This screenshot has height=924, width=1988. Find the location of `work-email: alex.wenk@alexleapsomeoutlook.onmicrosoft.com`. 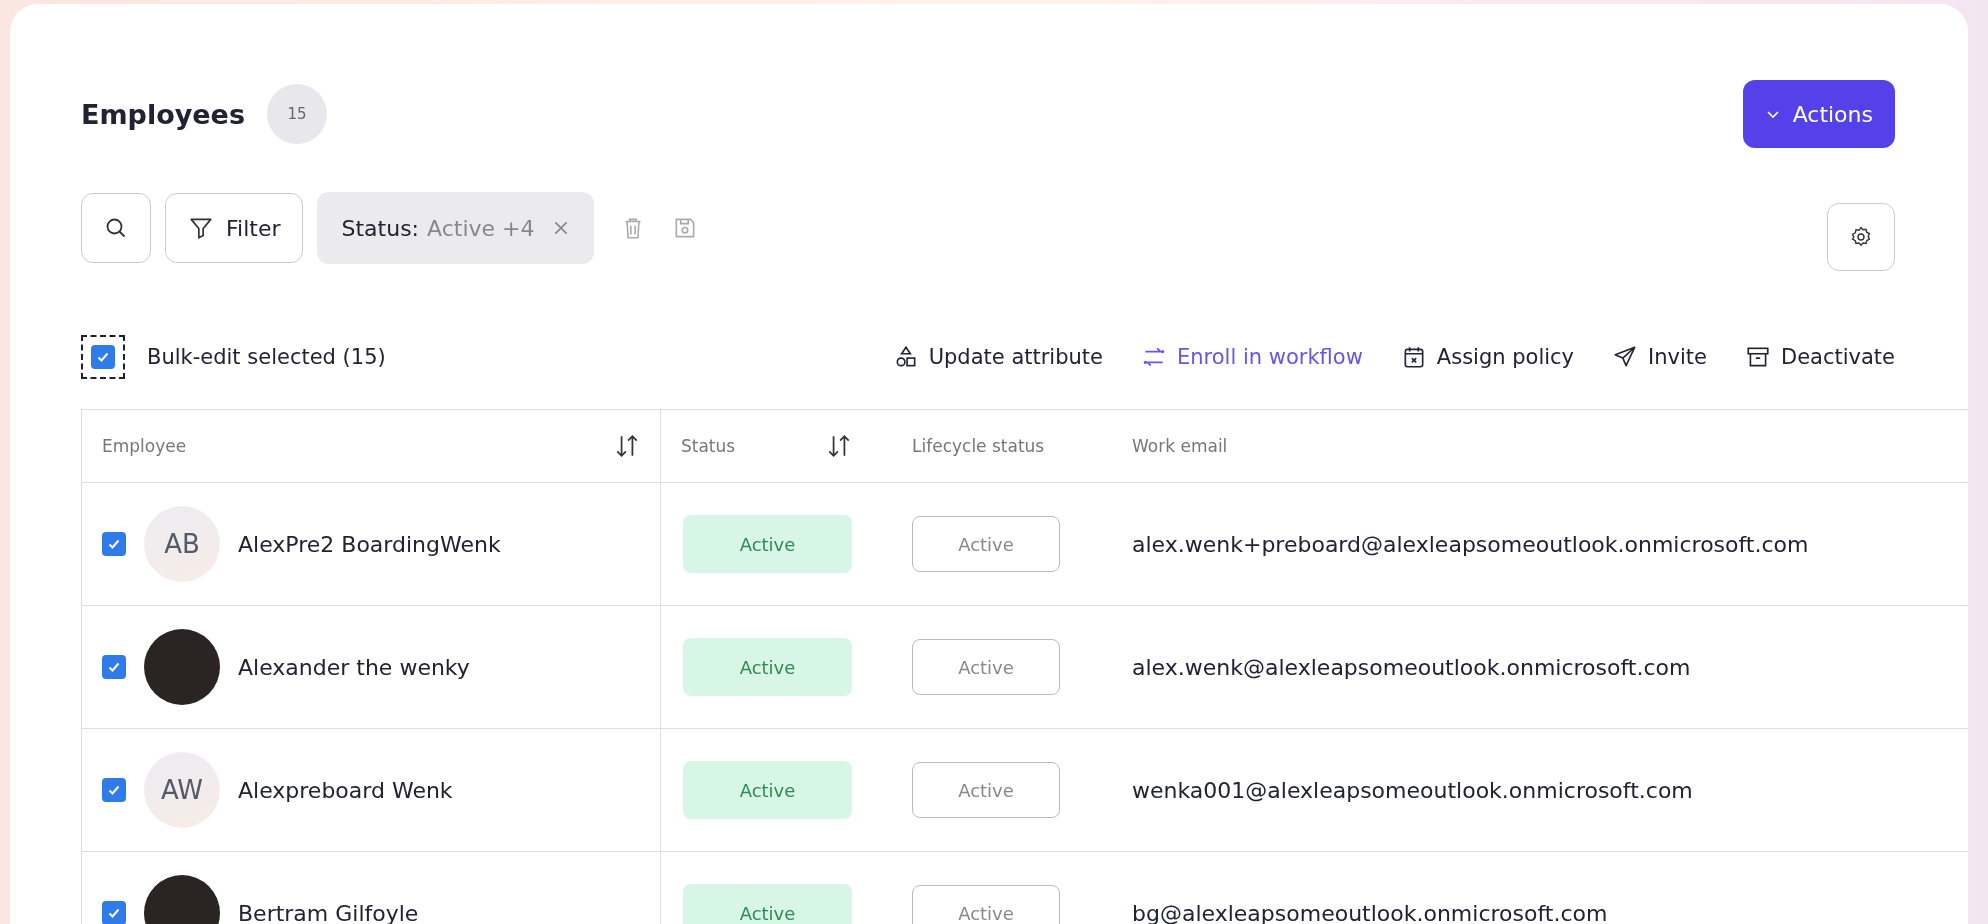

work-email: alex.wenk@alexleapsomeoutlook.onmicrosoft.com is located at coordinates (1411, 667).